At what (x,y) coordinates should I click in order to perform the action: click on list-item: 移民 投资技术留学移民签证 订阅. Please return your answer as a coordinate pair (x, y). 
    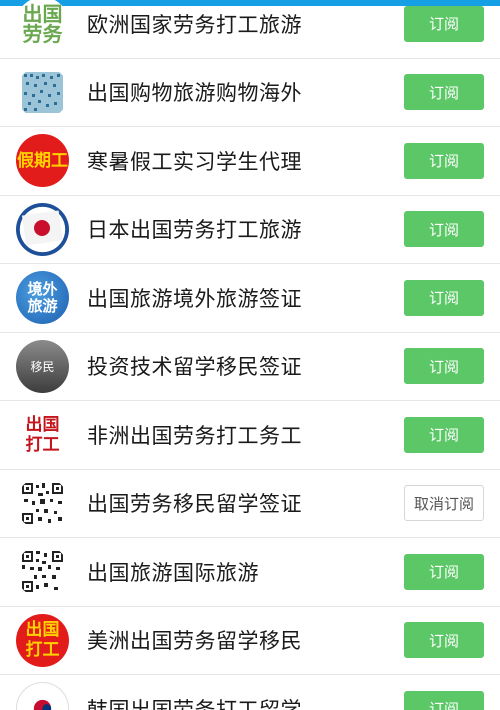
    Looking at the image, I should click on (250, 367).